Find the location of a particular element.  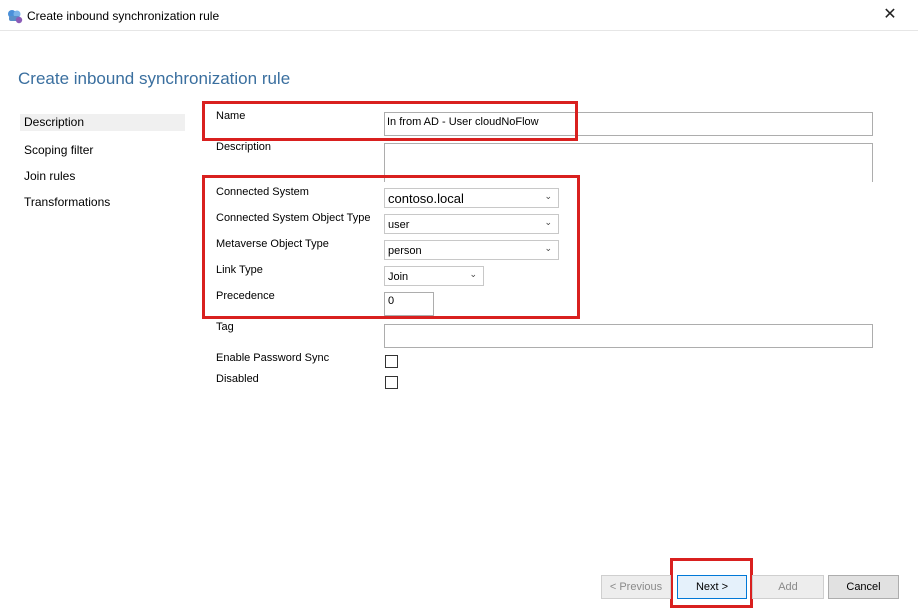

enable-password-sync-label: Enable Password Sync is located at coordinates (273, 358).